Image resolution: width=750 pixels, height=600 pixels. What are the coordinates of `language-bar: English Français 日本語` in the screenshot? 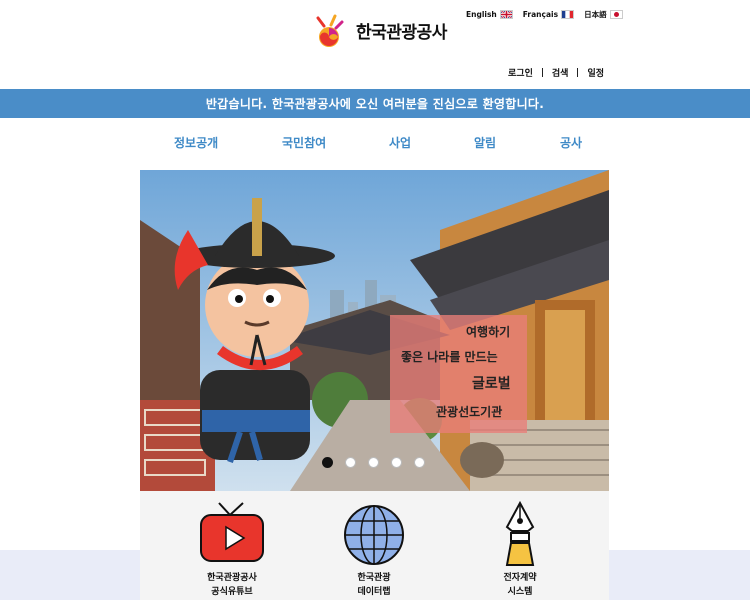 It's located at (544, 14).